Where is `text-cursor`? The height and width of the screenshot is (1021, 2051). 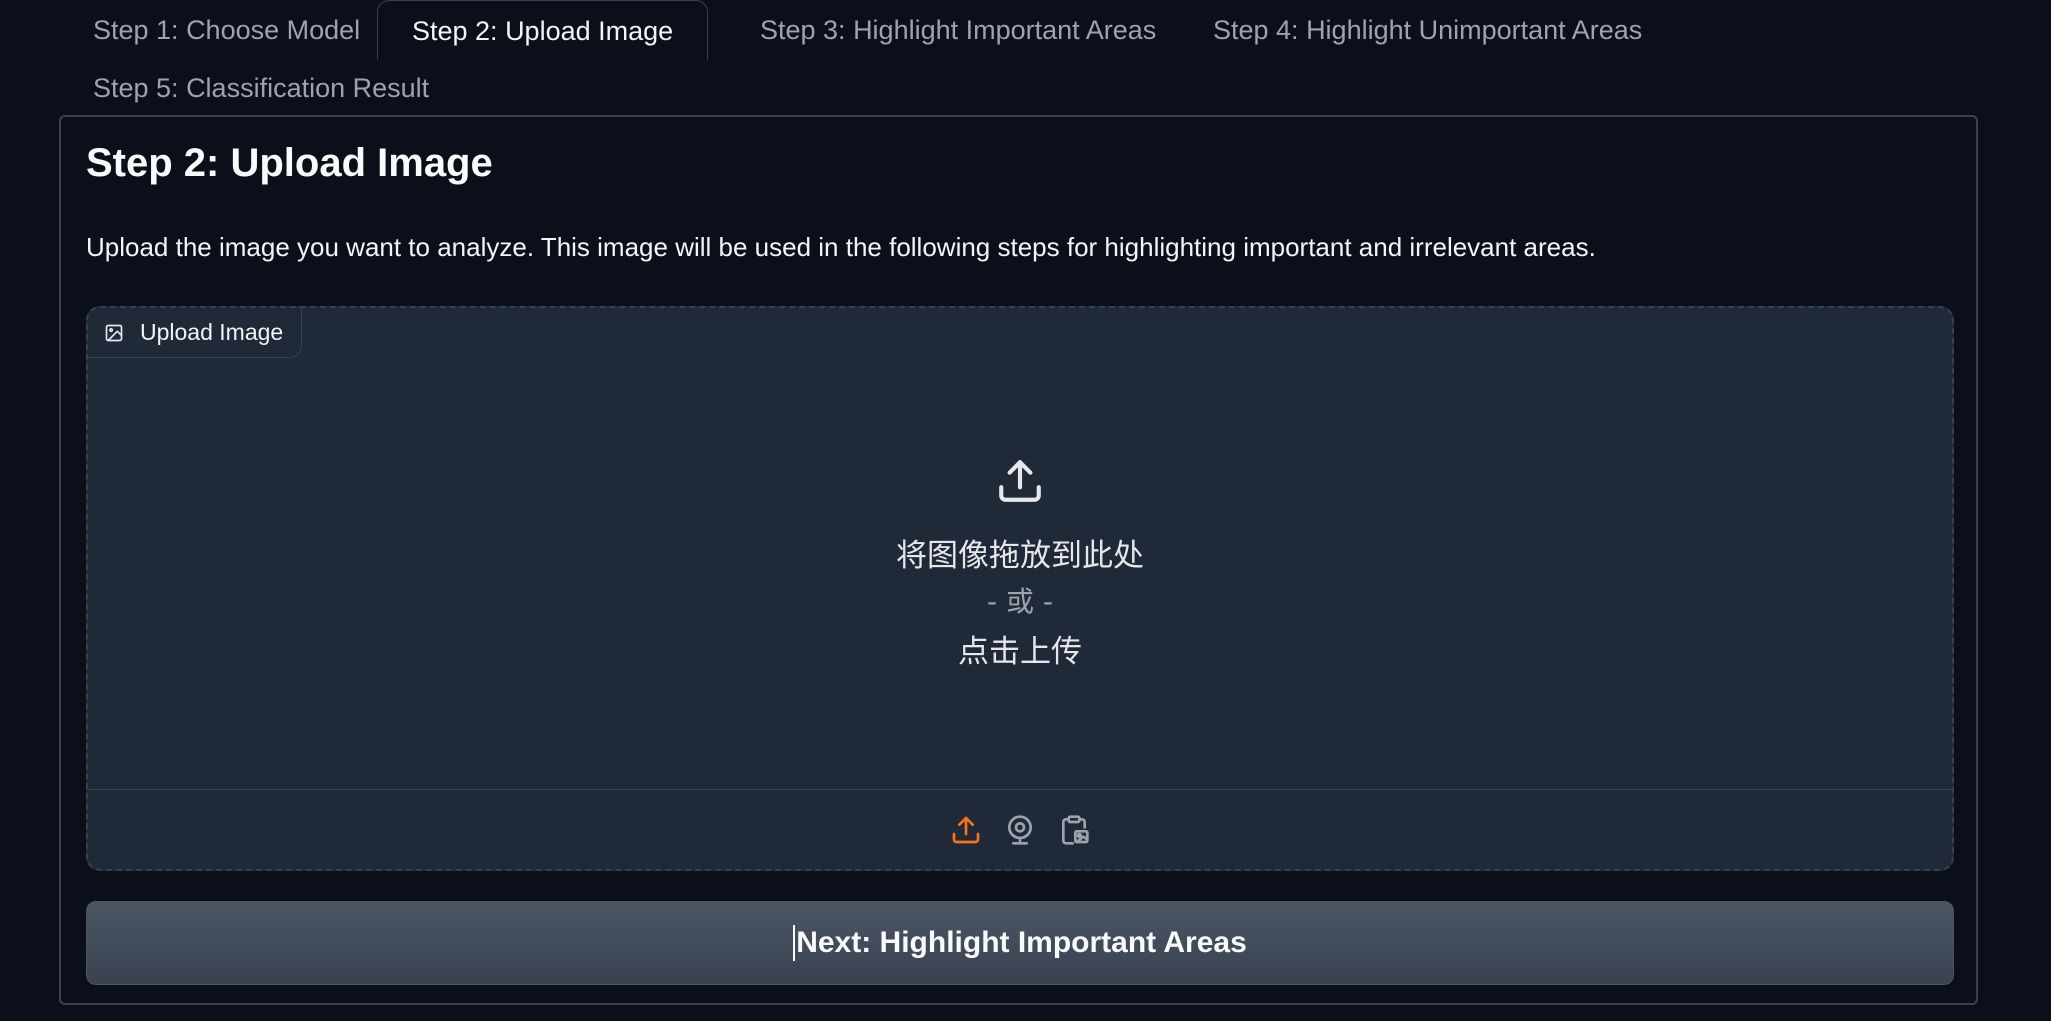 text-cursor is located at coordinates (794, 943).